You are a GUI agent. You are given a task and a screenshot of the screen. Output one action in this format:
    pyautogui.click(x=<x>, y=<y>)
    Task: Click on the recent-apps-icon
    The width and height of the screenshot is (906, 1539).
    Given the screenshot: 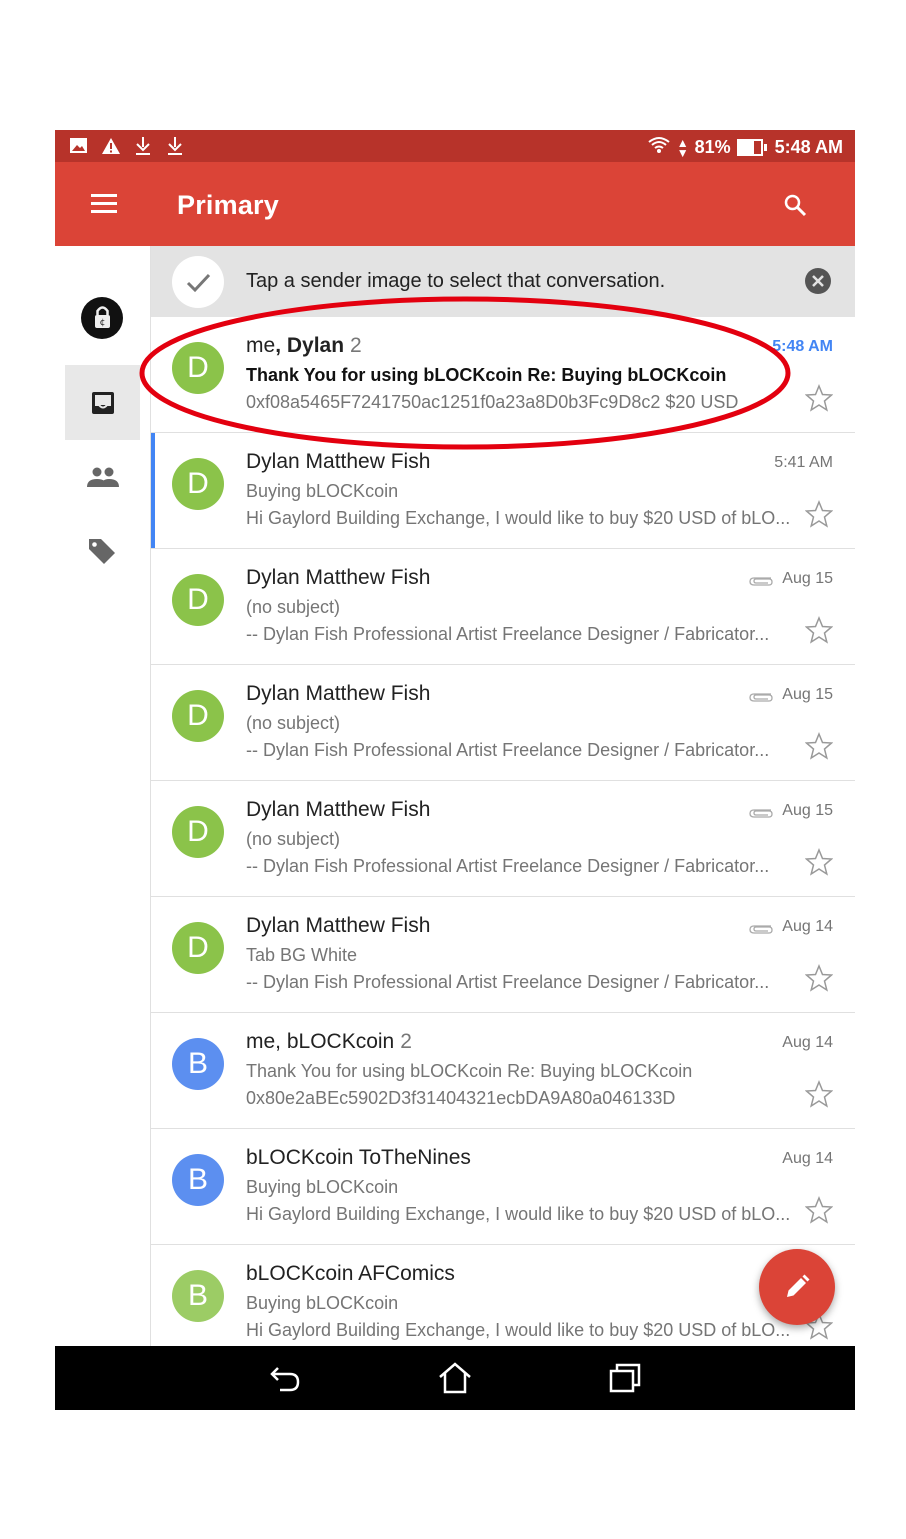 What is the action you would take?
    pyautogui.click(x=625, y=1378)
    